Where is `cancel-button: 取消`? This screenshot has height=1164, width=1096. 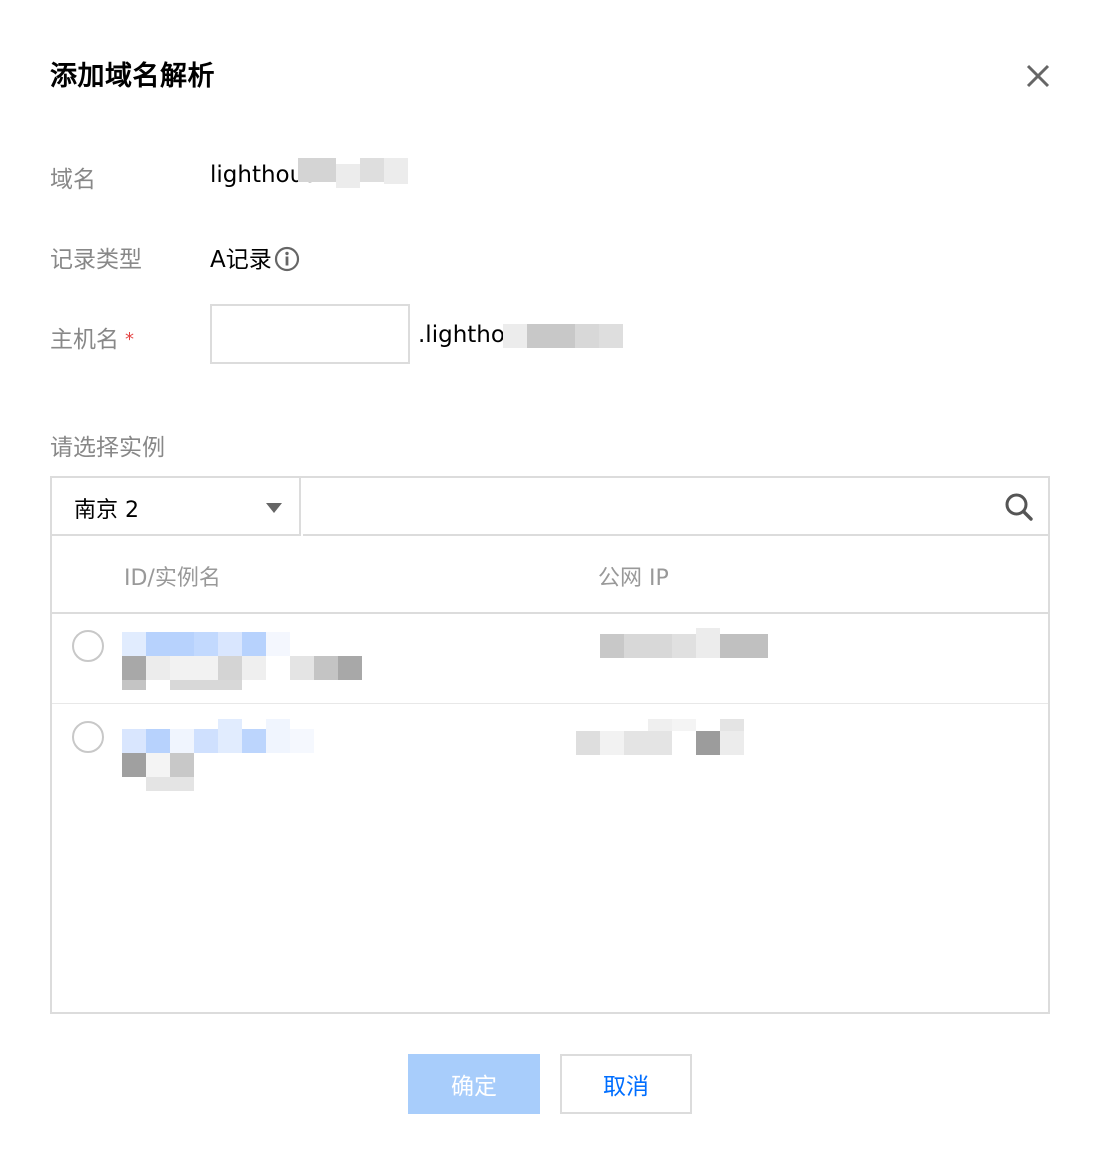
cancel-button: 取消 is located at coordinates (626, 1084).